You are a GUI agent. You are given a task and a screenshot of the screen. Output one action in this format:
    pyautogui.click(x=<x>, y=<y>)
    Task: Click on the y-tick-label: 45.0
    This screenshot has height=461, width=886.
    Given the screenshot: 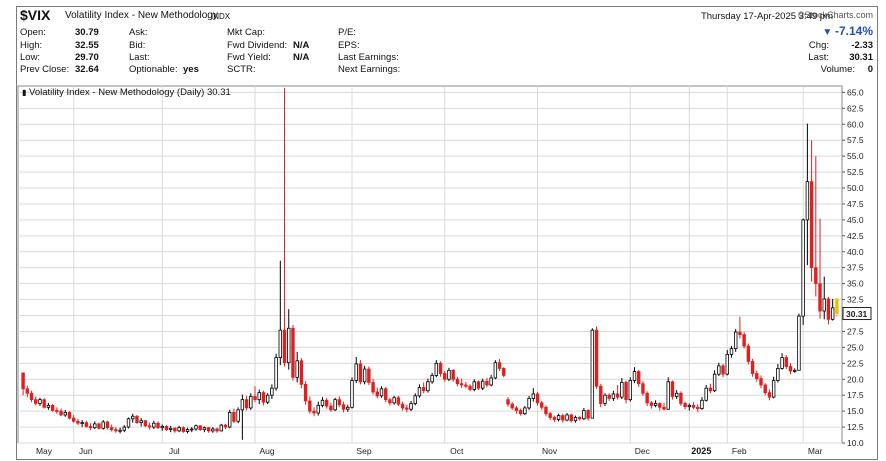 What is the action you would take?
    pyautogui.click(x=855, y=220)
    